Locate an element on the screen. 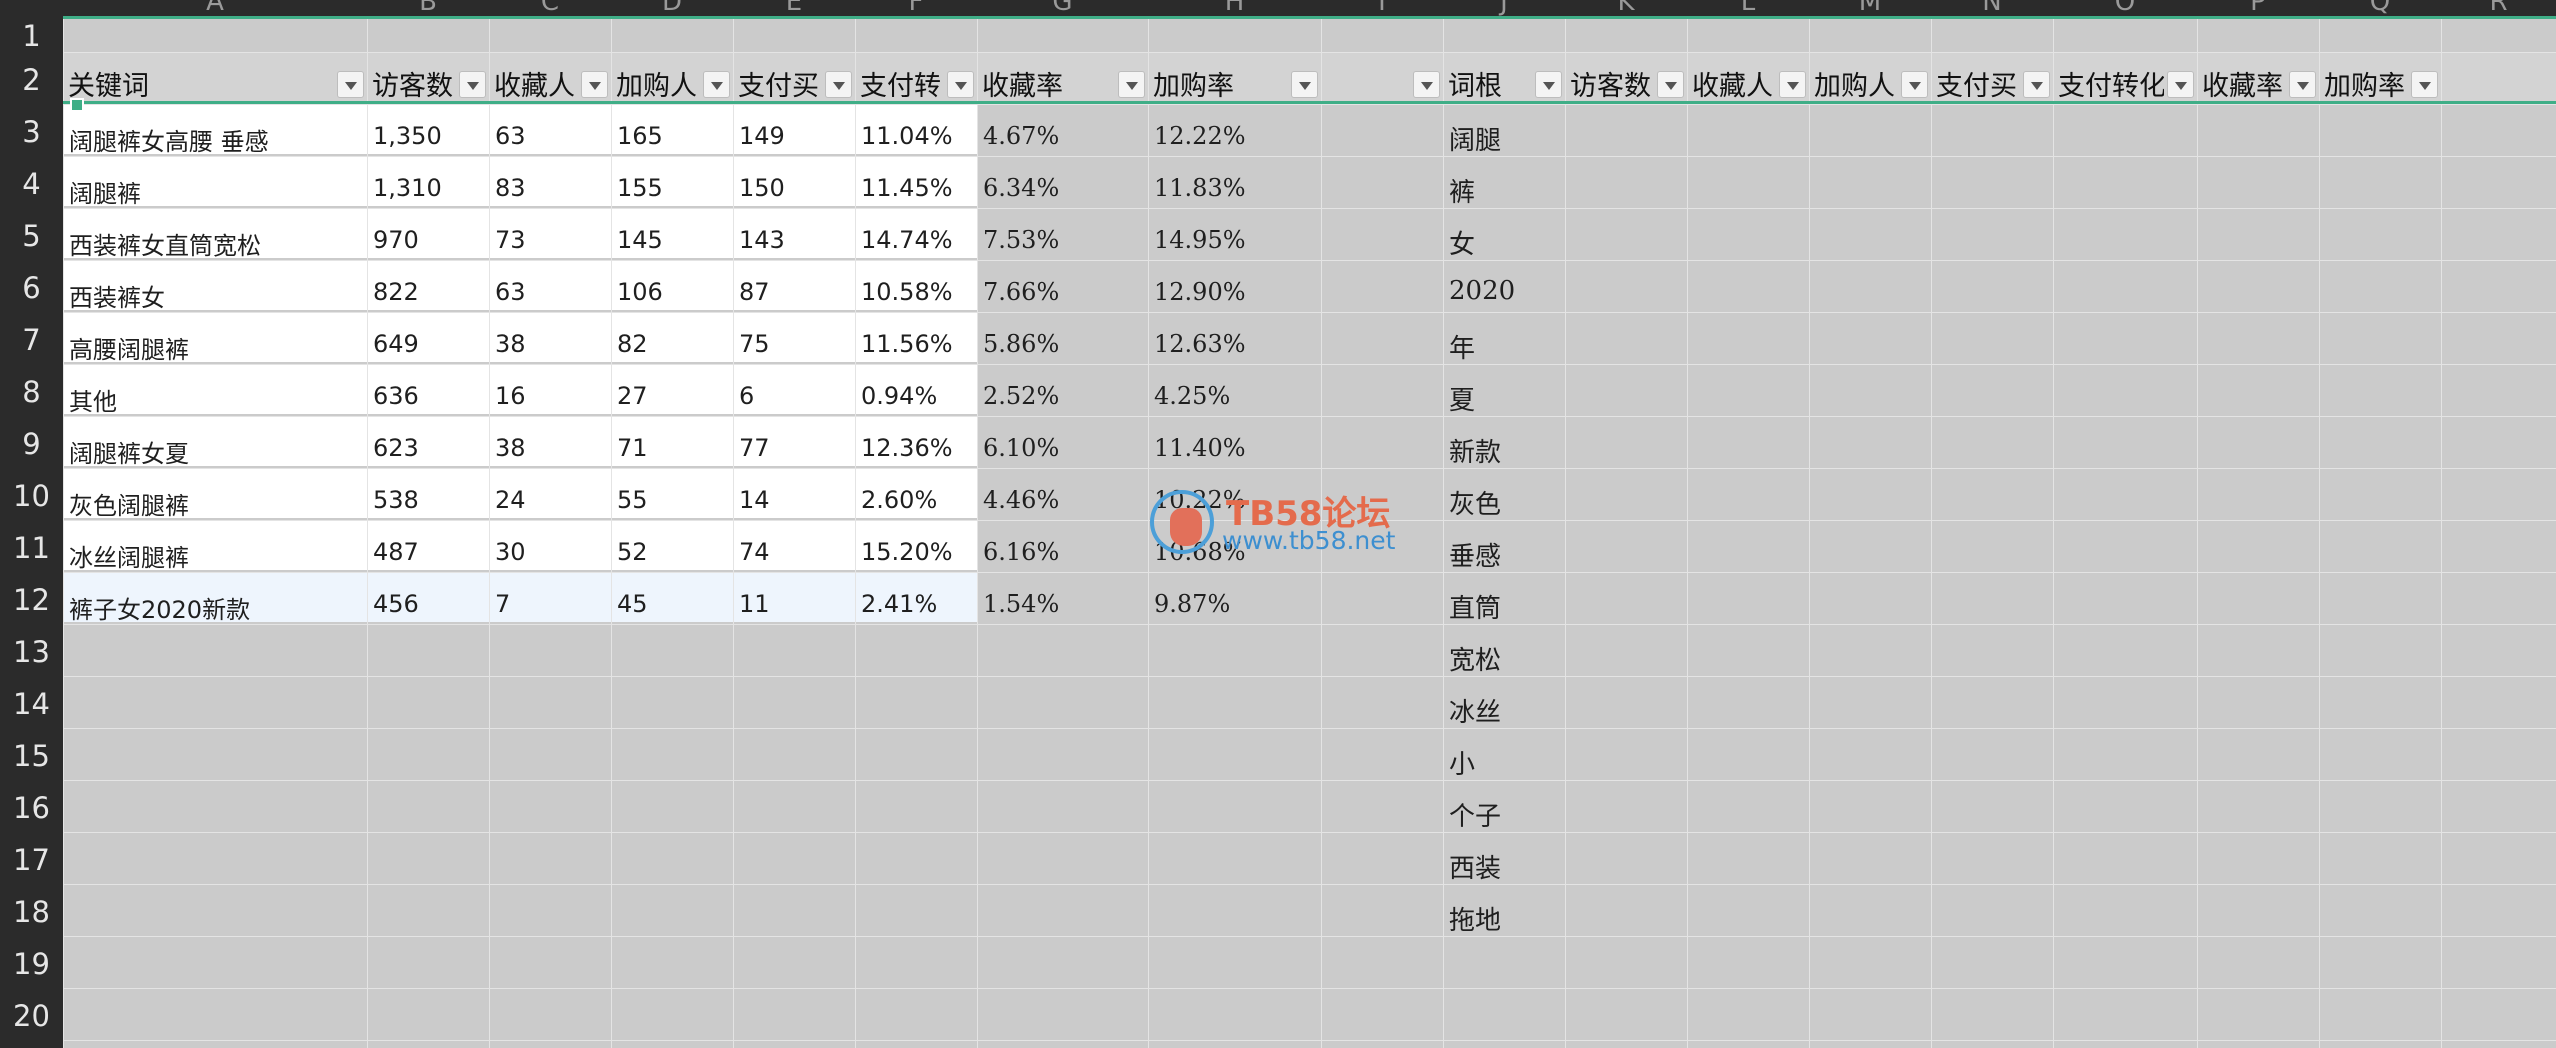 Image resolution: width=2556 pixels, height=1048 pixels. metric-cell: 71 is located at coordinates (673, 448).